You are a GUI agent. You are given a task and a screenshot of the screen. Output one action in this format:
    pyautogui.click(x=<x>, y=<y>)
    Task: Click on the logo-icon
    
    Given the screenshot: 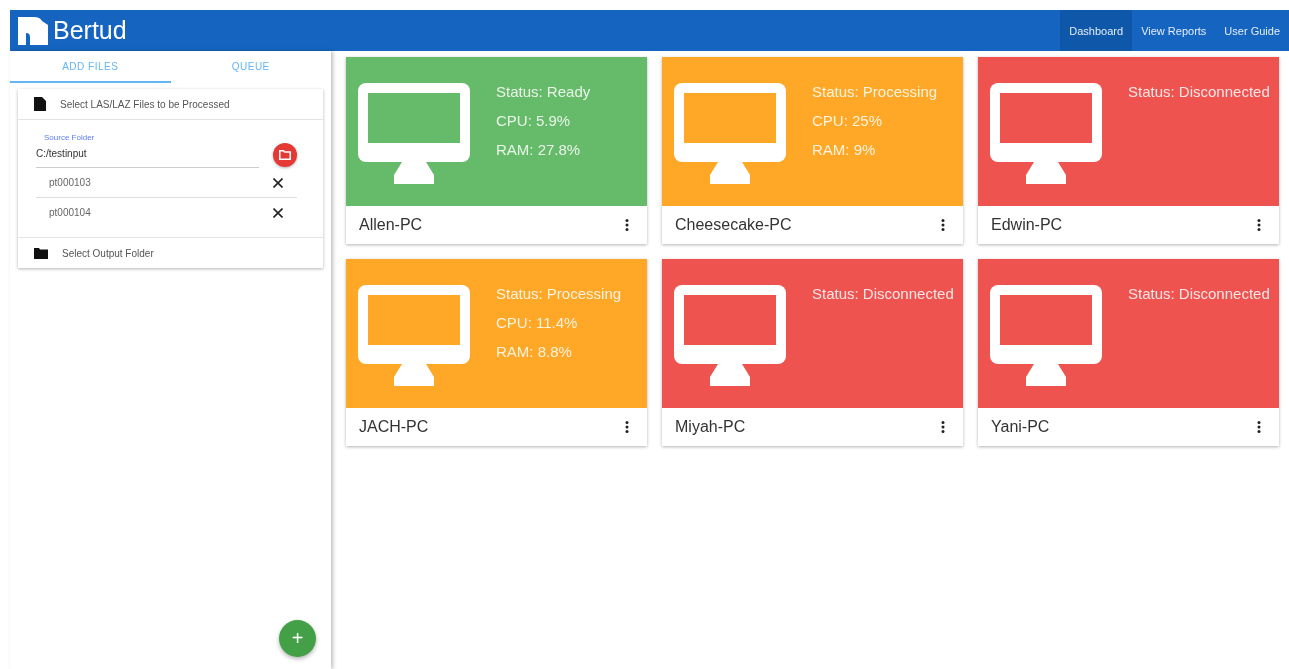 What is the action you would take?
    pyautogui.click(x=33, y=30)
    